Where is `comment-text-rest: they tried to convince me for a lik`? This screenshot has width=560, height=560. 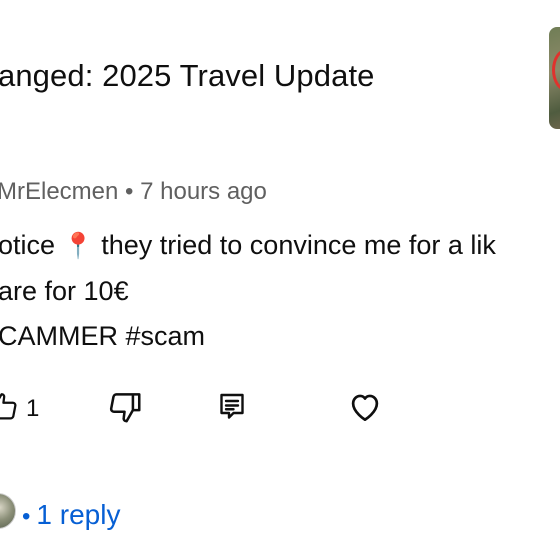
comment-text-rest: they tried to convince me for a lik is located at coordinates (298, 245).